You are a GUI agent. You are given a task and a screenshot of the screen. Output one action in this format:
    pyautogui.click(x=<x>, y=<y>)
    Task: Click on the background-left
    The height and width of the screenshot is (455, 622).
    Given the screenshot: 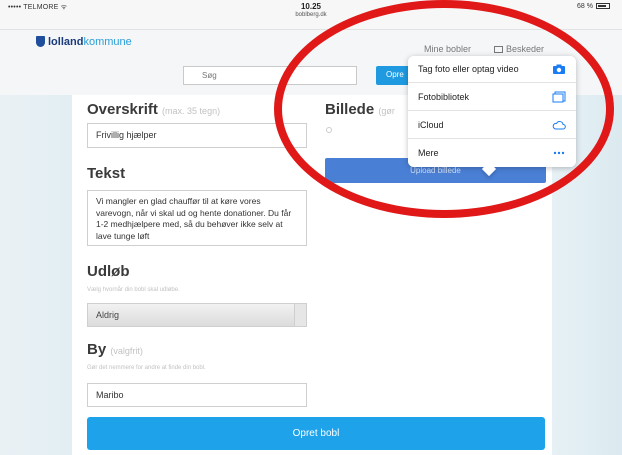 What is the action you would take?
    pyautogui.click(x=36, y=275)
    